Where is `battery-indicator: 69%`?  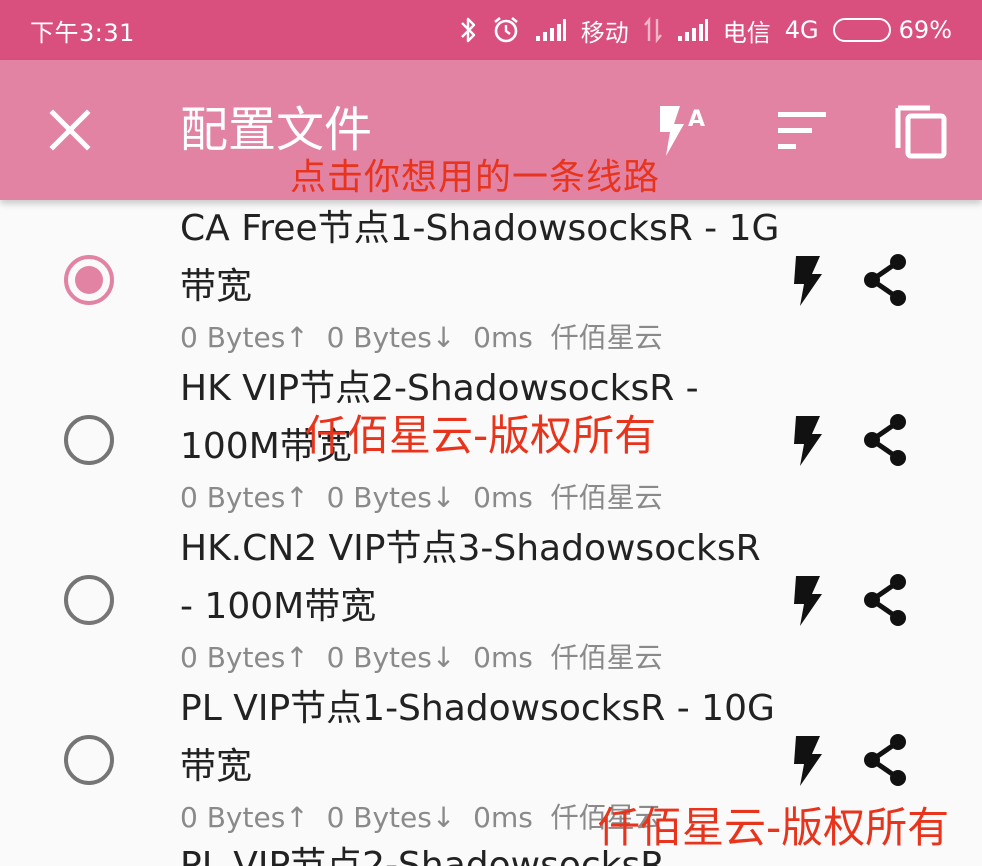
battery-indicator: 69% is located at coordinates (892, 30).